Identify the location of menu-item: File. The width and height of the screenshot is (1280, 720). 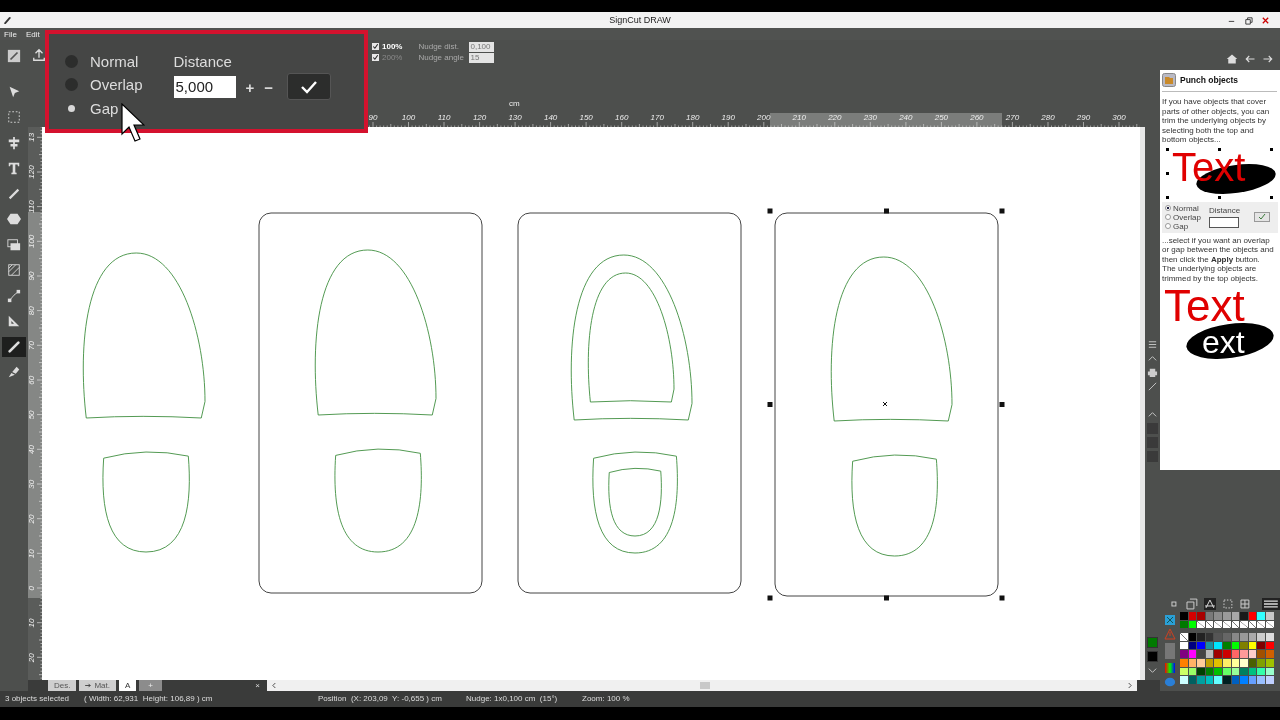
(10, 34).